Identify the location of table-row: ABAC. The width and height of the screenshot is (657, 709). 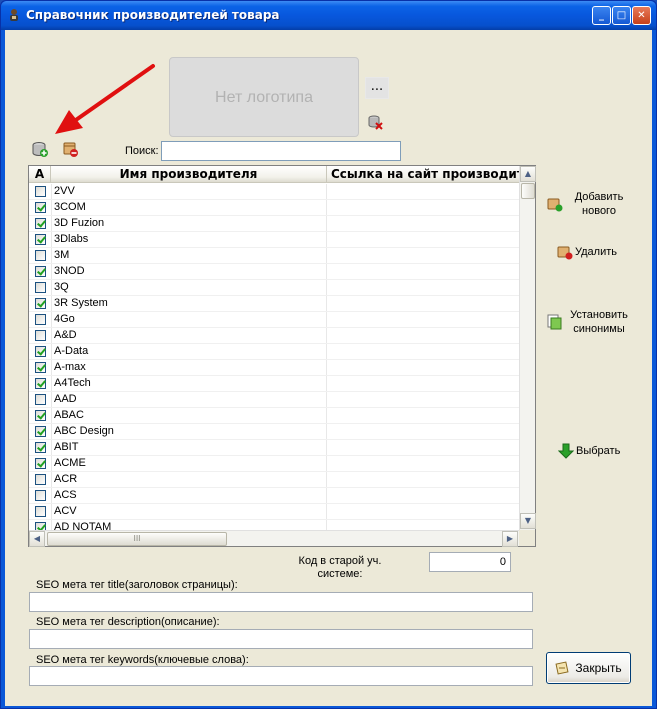
(274, 416).